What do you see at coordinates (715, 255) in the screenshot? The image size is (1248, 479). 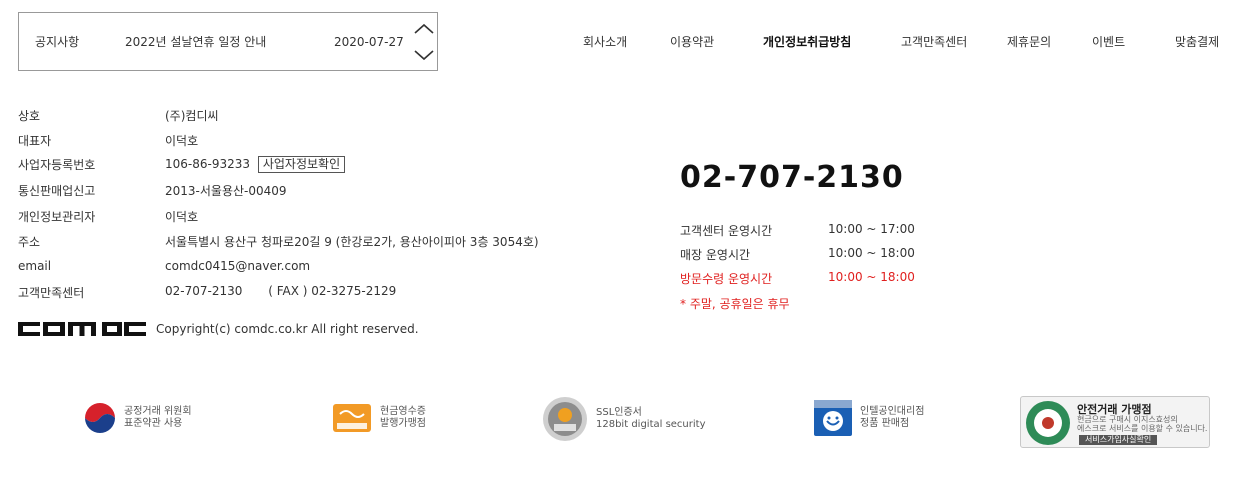 I see `hours-label: 매장 운영시간` at bounding box center [715, 255].